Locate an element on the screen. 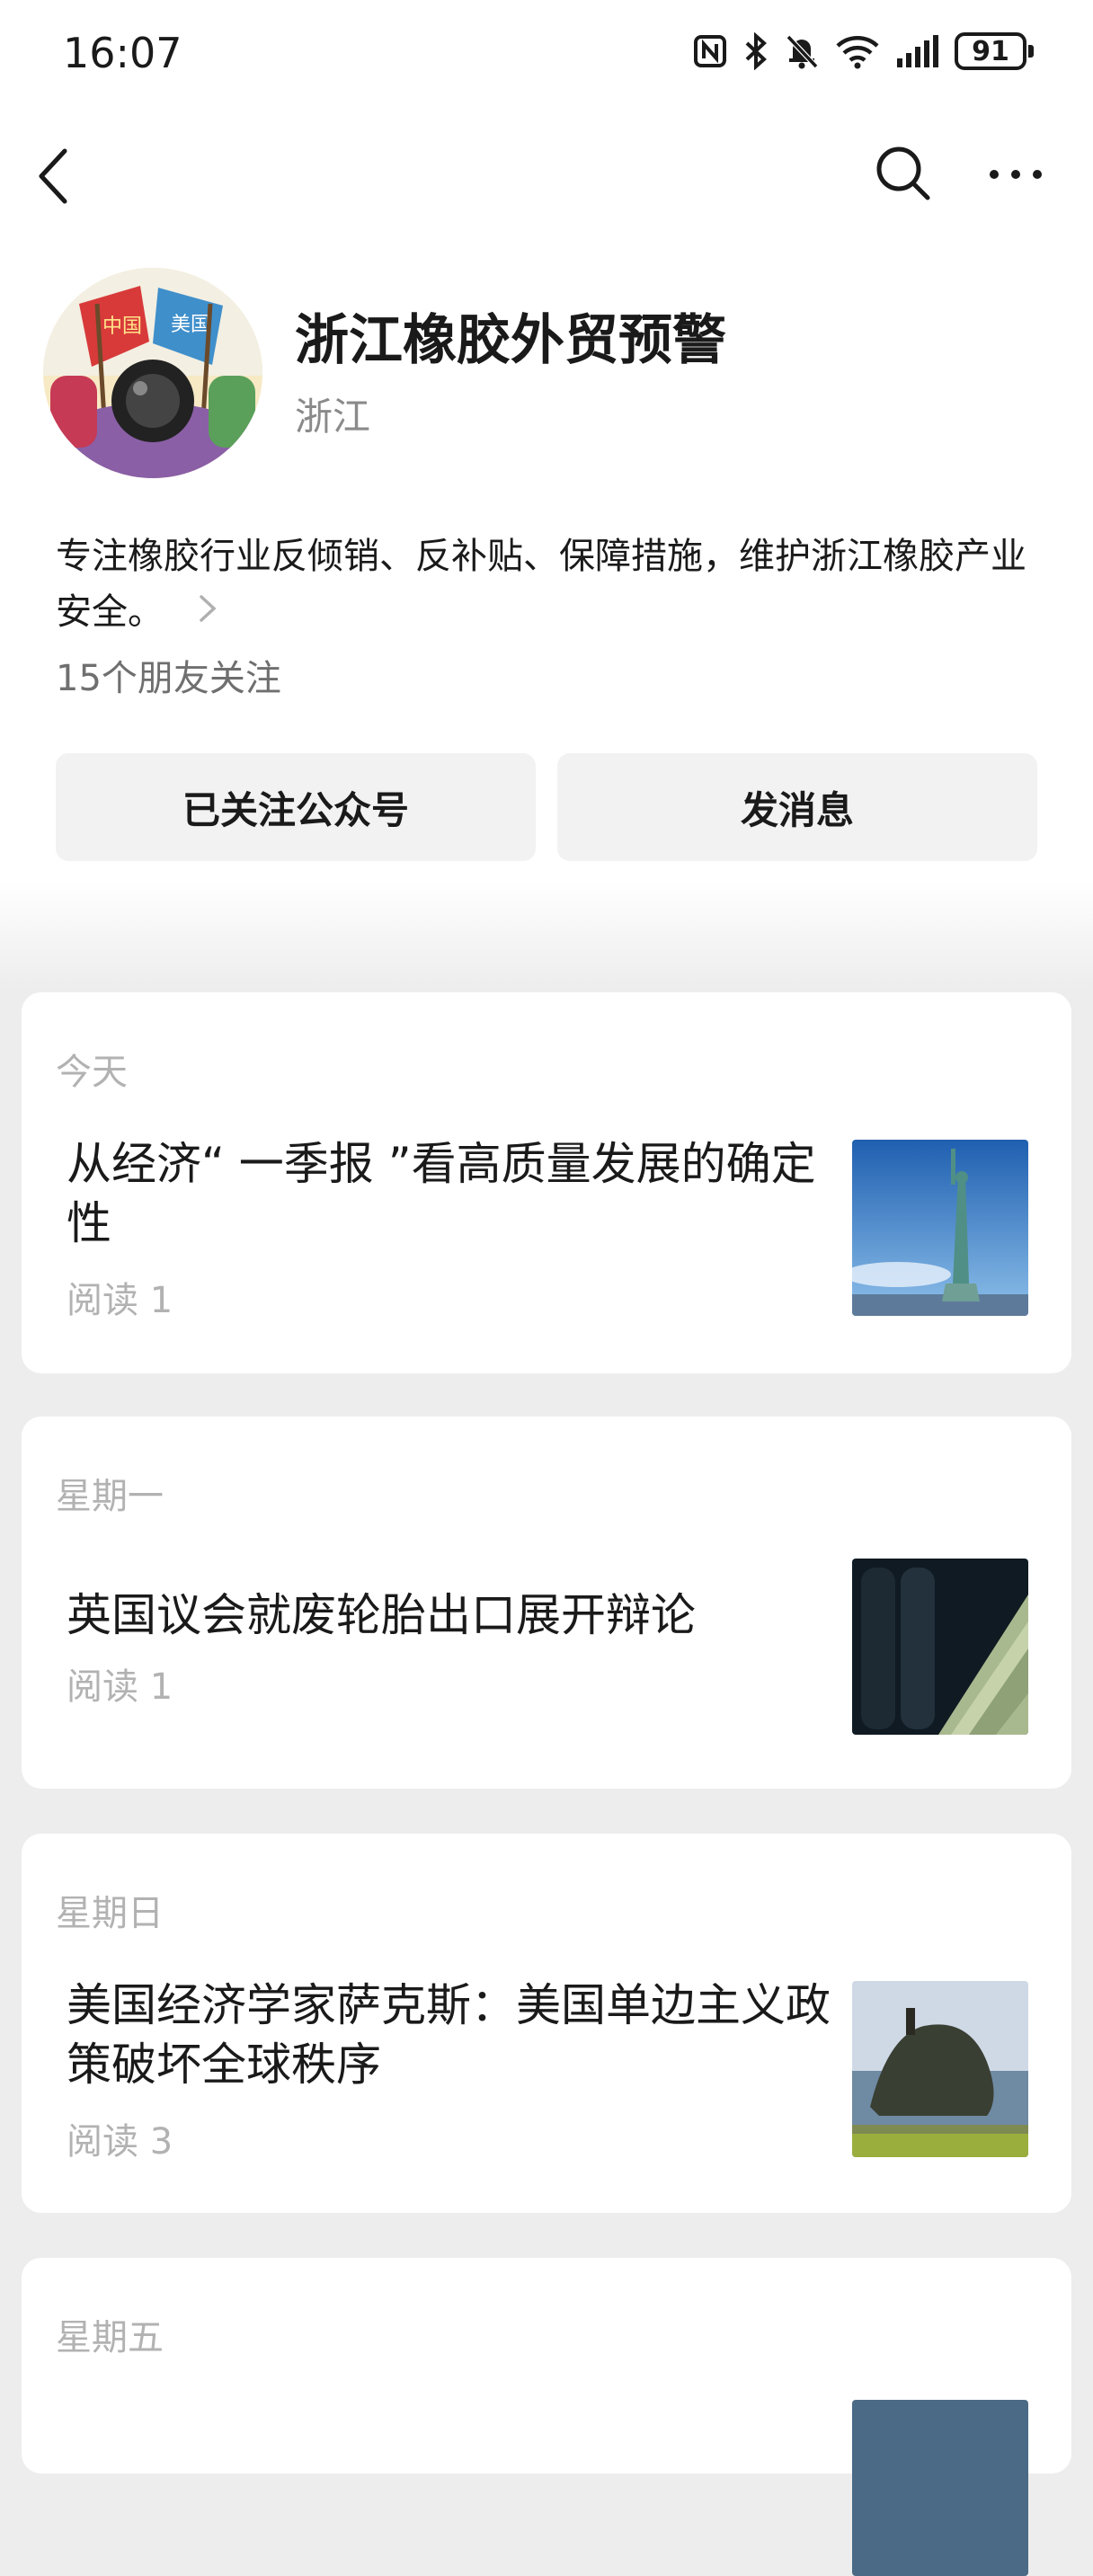 The image size is (1093, 2576). friends-follow-count: 15个朋友关注 is located at coordinates (168, 675).